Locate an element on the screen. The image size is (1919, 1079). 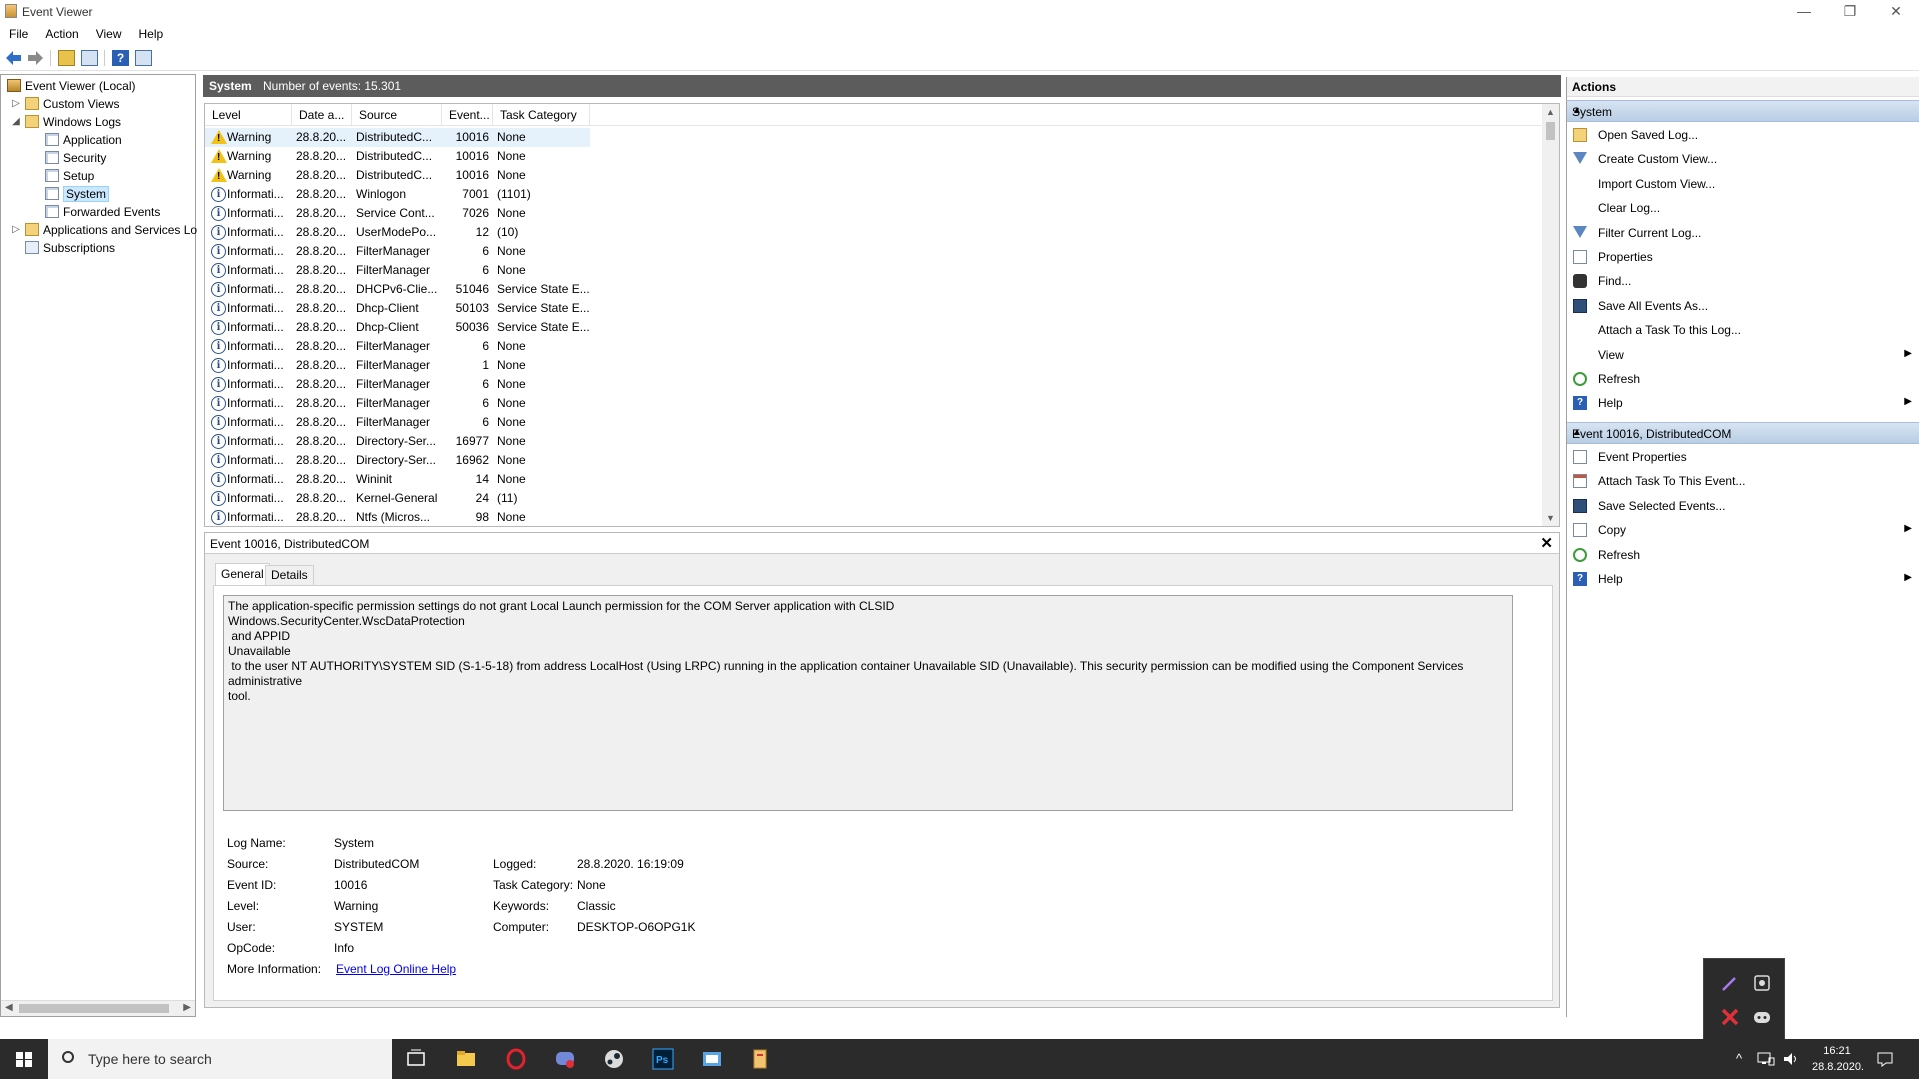
pen-app-icon is located at coordinates (1730, 983).